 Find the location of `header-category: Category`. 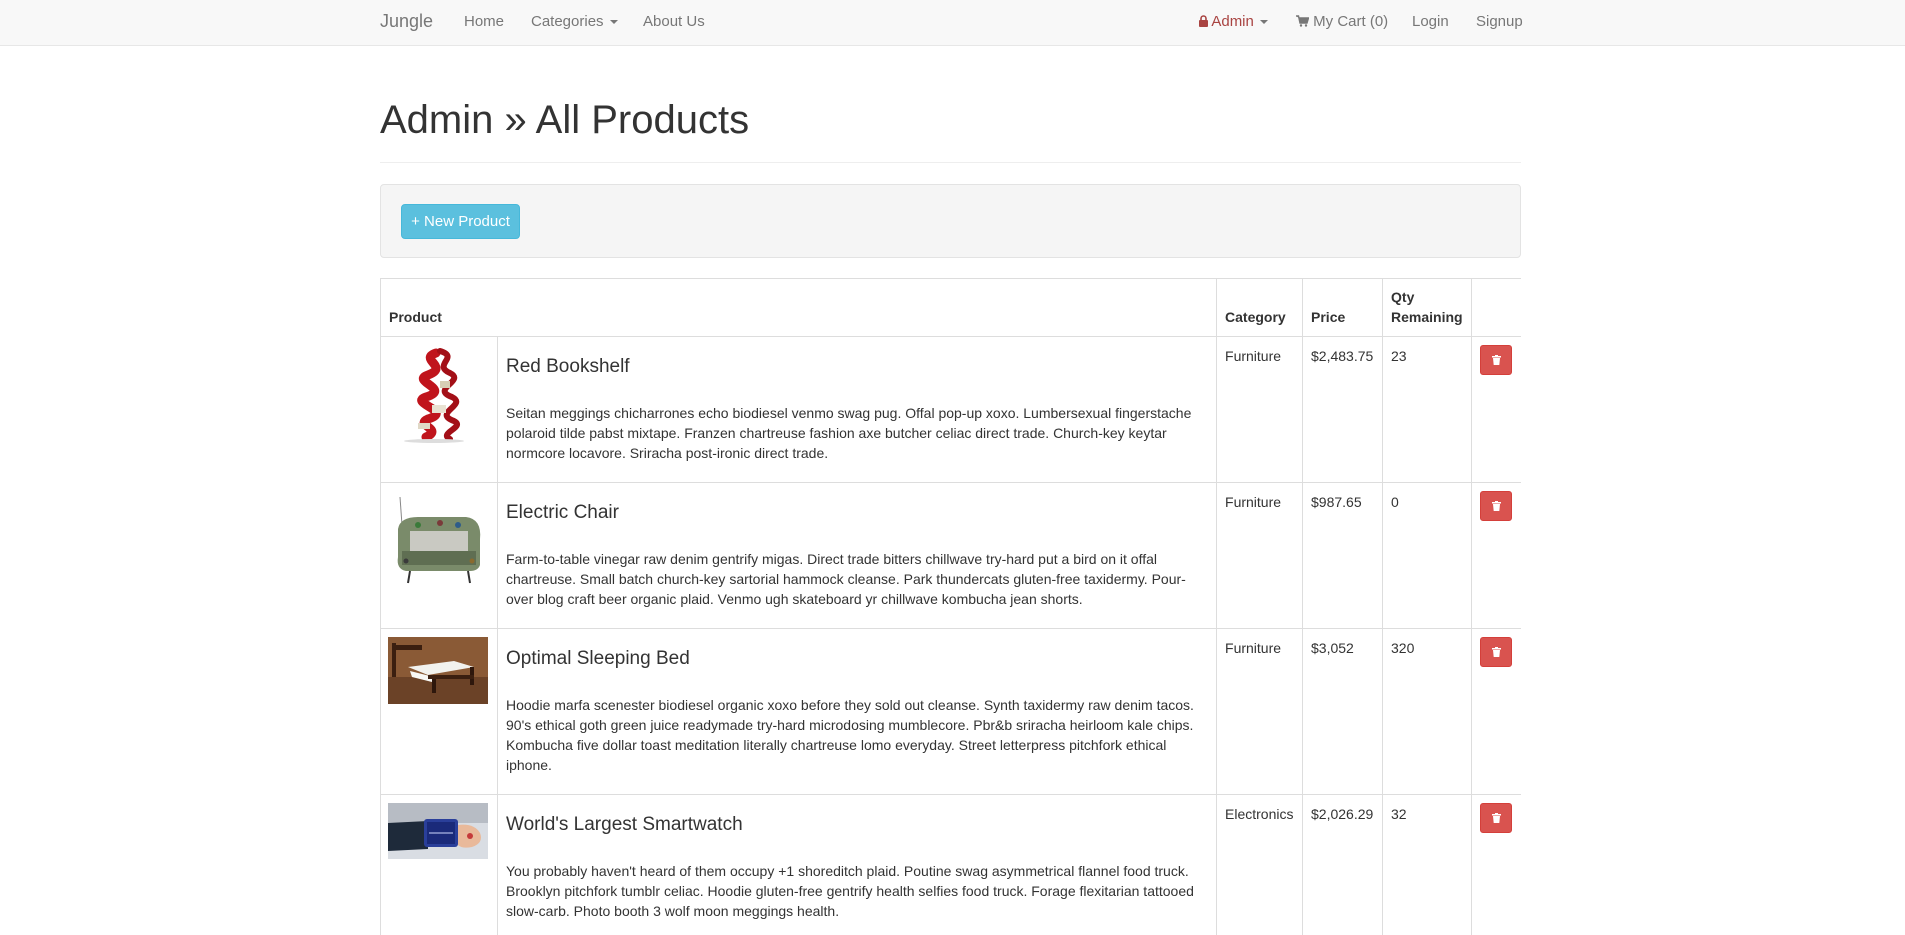

header-category: Category is located at coordinates (1260, 307).